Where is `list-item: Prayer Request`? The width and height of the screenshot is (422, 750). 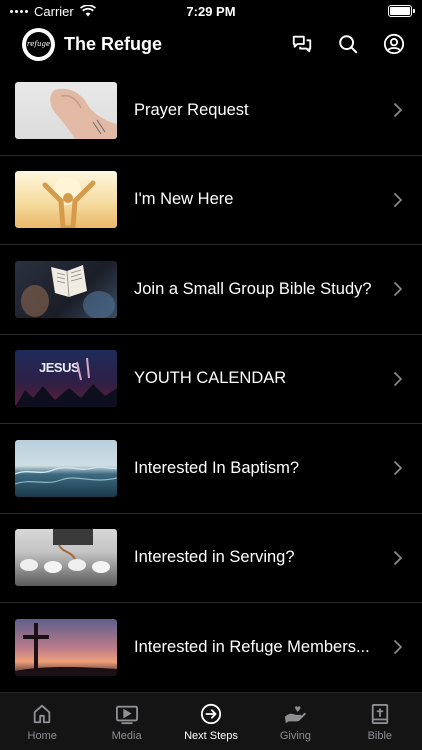 list-item: Prayer Request is located at coordinates (211, 111).